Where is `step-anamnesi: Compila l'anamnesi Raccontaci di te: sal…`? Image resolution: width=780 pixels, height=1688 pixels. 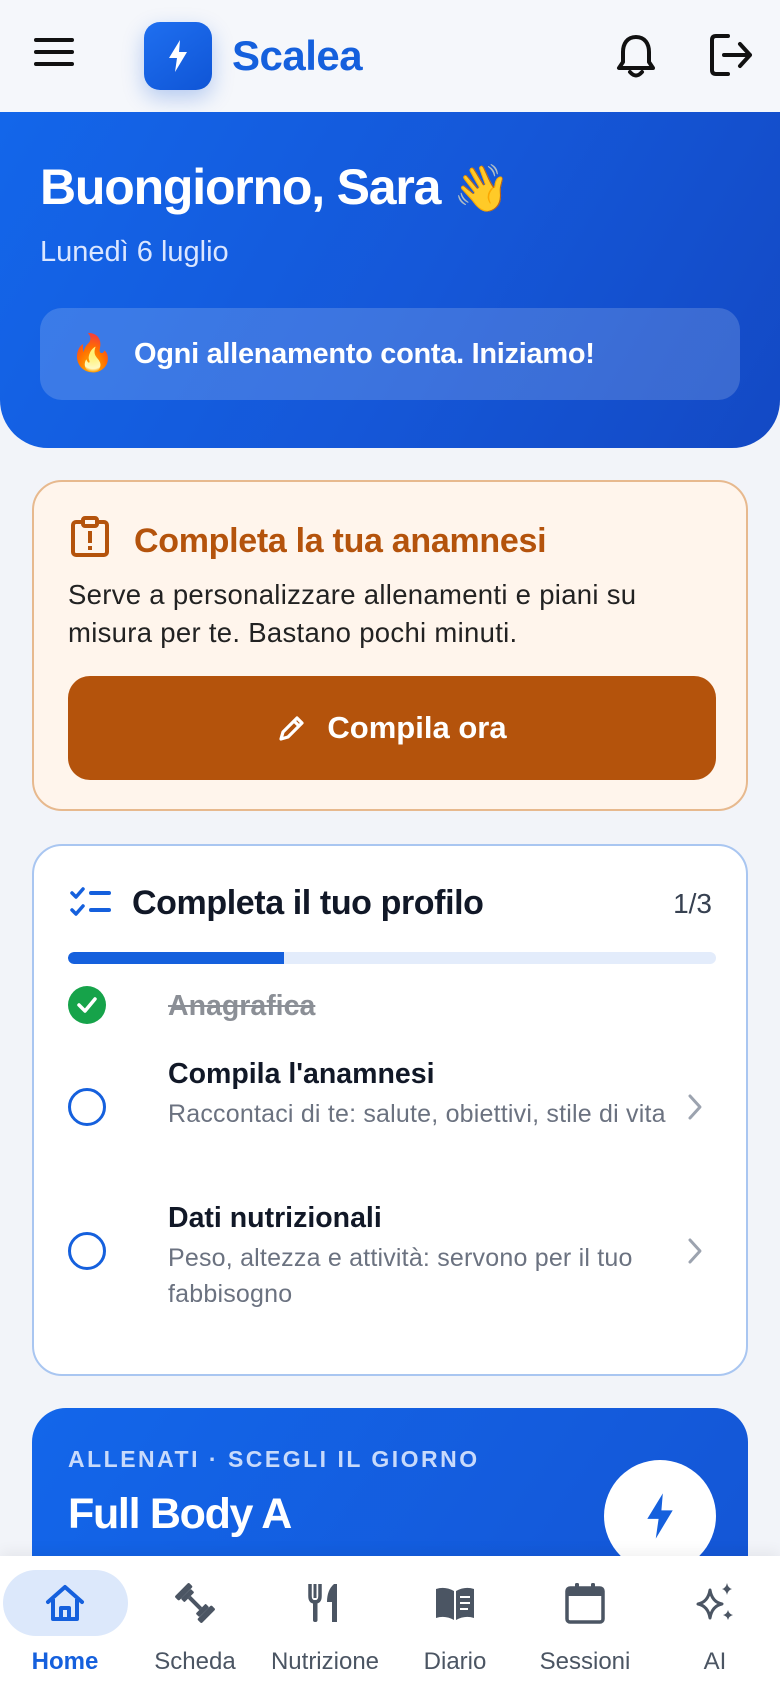 step-anamnesi: Compila l'anamnesi Raccontaci di te: sal… is located at coordinates (392, 1113).